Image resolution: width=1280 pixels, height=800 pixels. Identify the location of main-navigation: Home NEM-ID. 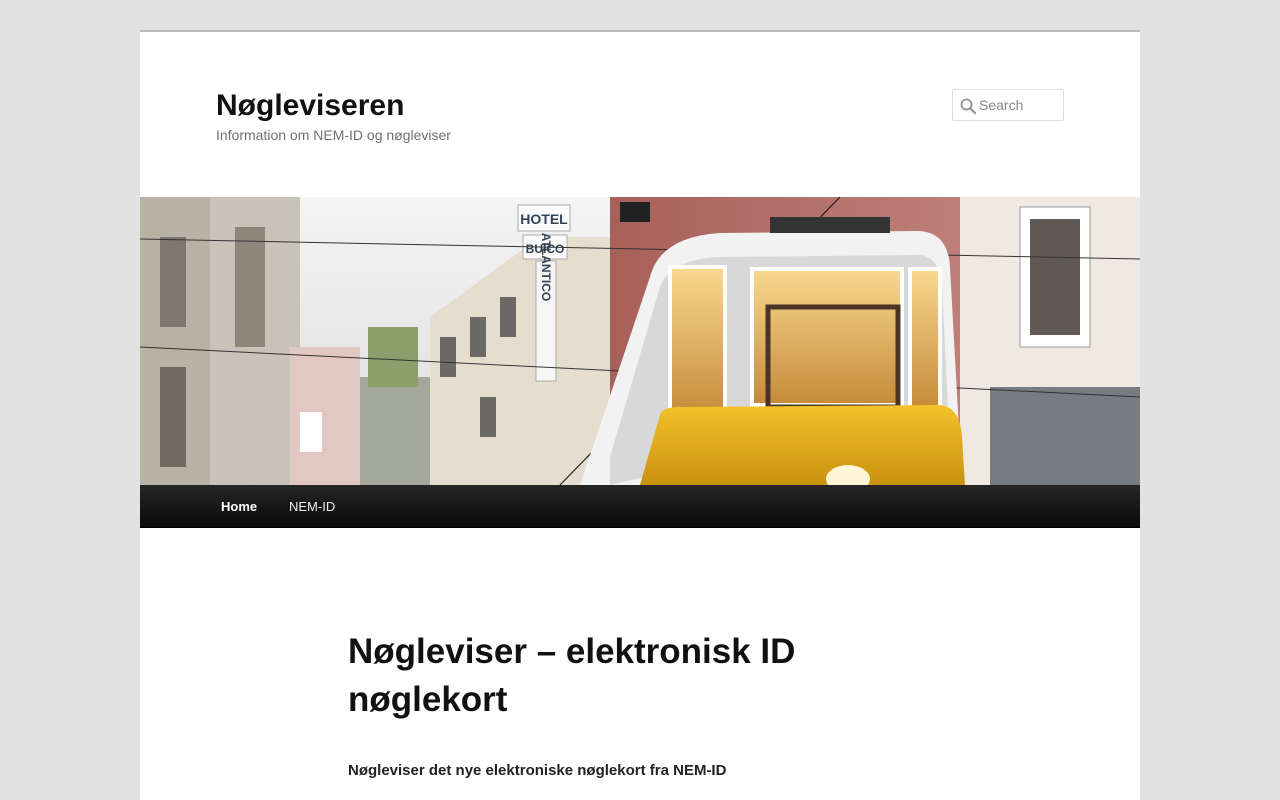
(640, 506).